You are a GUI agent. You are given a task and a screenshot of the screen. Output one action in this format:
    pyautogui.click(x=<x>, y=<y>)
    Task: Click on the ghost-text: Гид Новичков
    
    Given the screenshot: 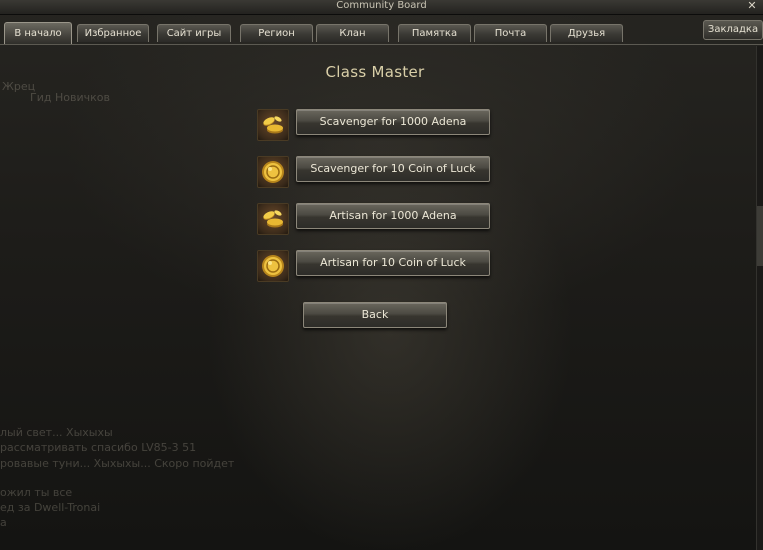 What is the action you would take?
    pyautogui.click(x=70, y=97)
    